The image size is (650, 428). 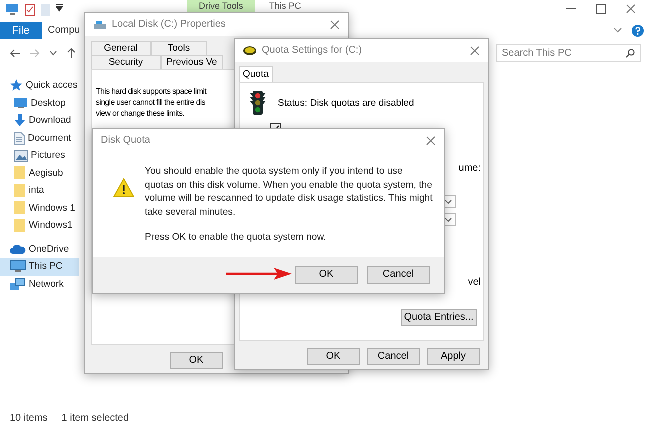 I want to click on ribbon-tab: Compu, so click(x=64, y=30).